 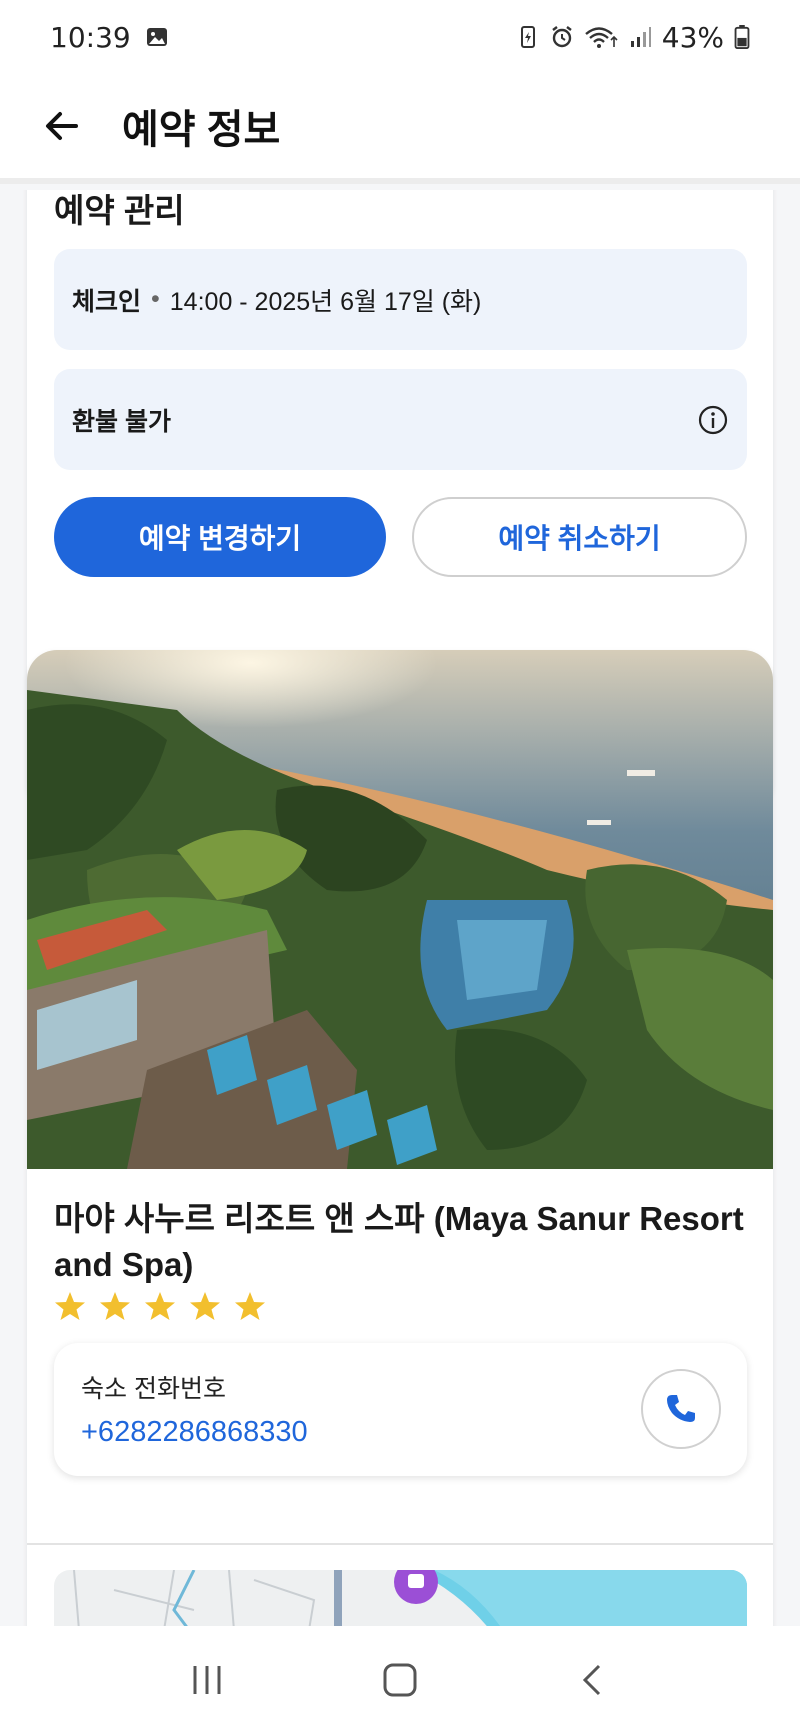 I want to click on alarm-icon, so click(x=562, y=37).